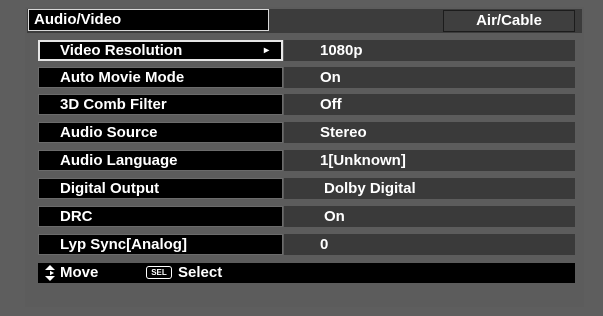 This screenshot has height=316, width=603. Describe the element at coordinates (160, 104) in the screenshot. I see `menu-item-label: 3D Comb Filter` at that location.